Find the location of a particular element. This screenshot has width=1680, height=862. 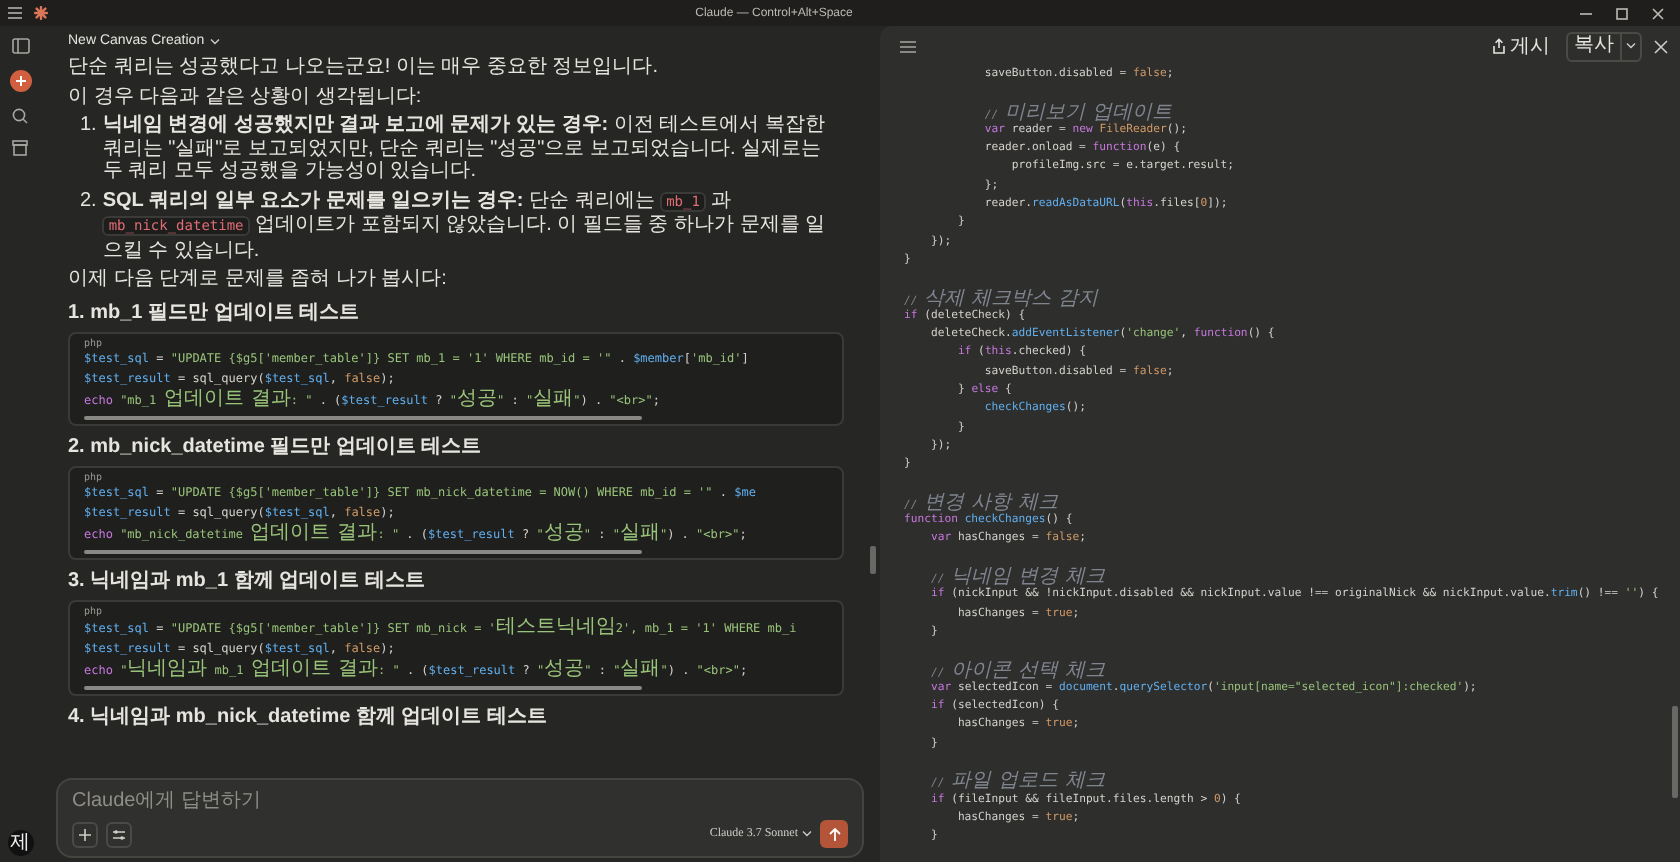

new-chat-icon is located at coordinates (20, 81).